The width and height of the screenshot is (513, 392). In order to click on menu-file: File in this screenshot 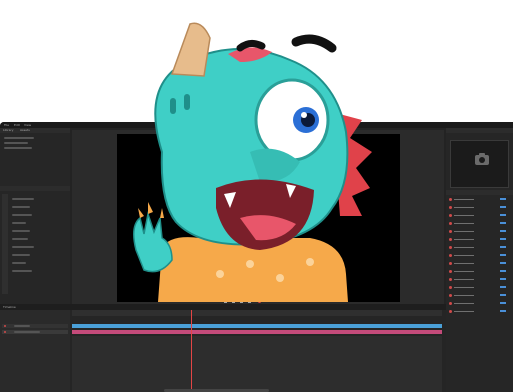, I will do `click(6, 125)`.